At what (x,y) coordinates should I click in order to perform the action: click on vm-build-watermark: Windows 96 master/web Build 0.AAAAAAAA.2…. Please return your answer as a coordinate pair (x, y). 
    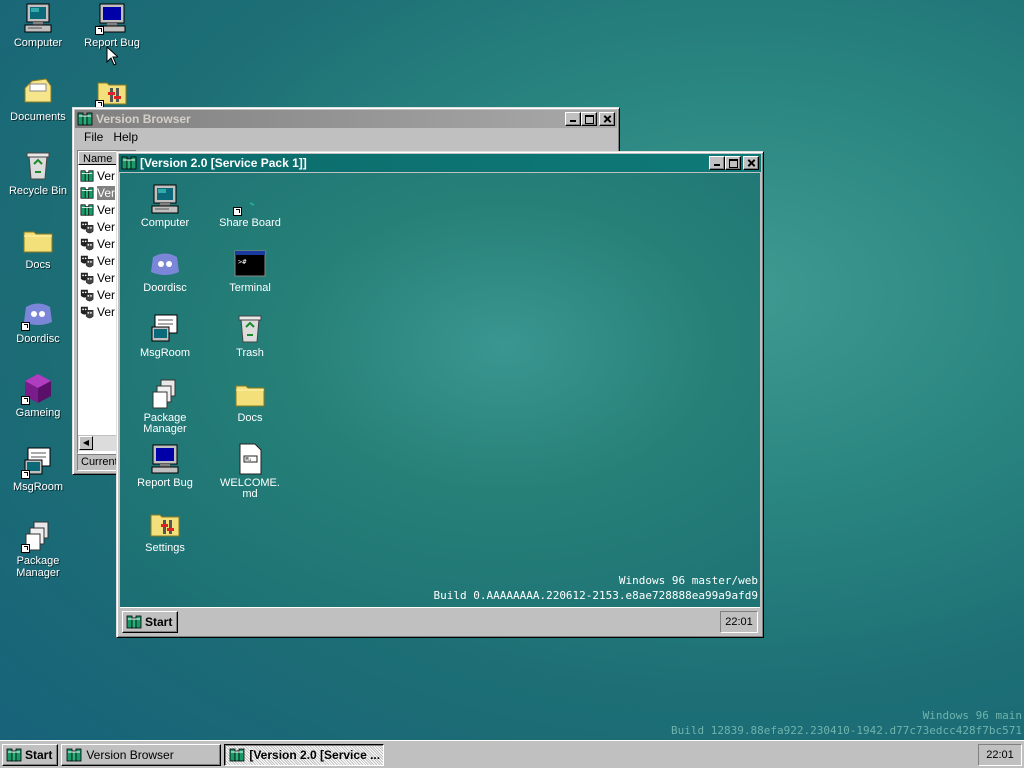
    Looking at the image, I should click on (595, 588).